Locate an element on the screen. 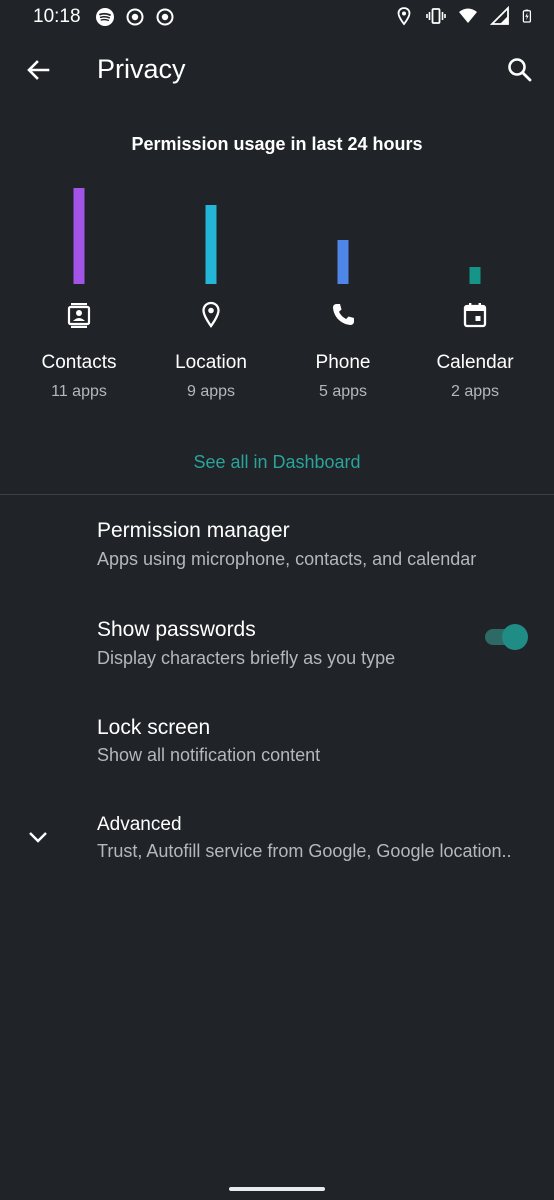 The height and width of the screenshot is (1200, 554). setting-subtitle: Show all notification content is located at coordinates (209, 755).